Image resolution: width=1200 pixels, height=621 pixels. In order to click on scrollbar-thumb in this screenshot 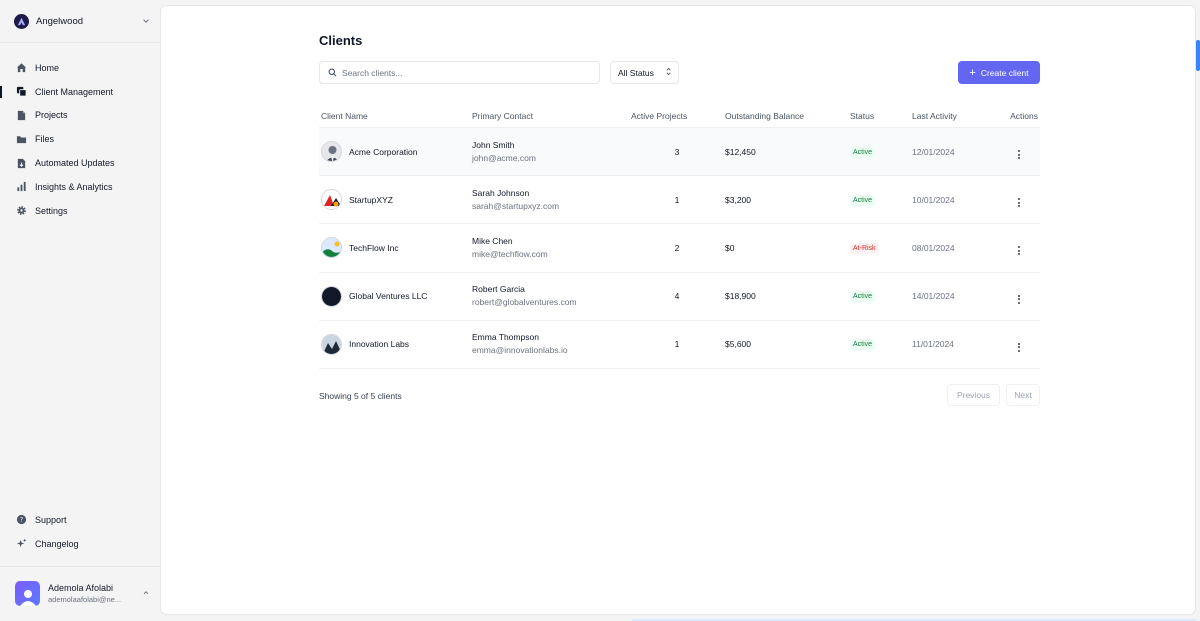, I will do `click(1198, 55)`.